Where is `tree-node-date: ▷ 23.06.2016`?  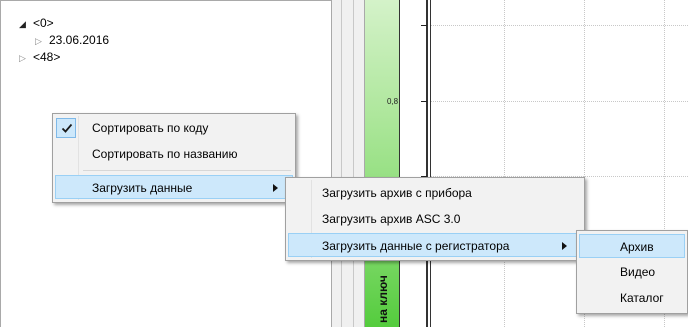 tree-node-date: ▷ 23.06.2016 is located at coordinates (72, 40).